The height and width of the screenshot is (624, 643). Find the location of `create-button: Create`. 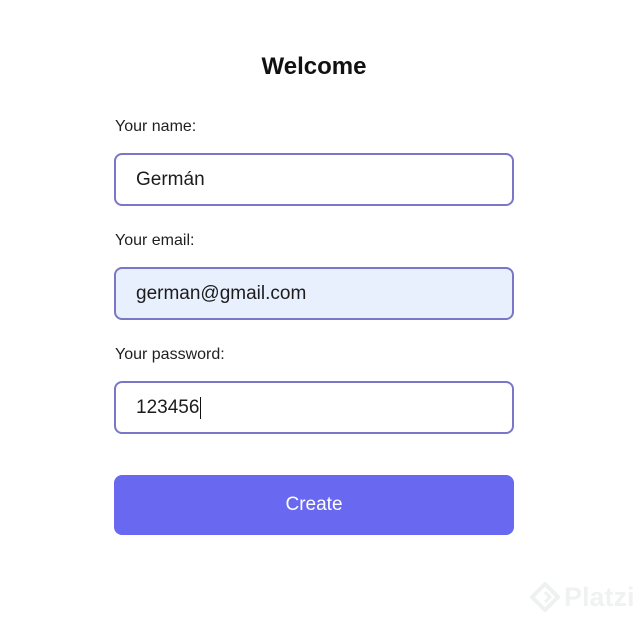

create-button: Create is located at coordinates (314, 505).